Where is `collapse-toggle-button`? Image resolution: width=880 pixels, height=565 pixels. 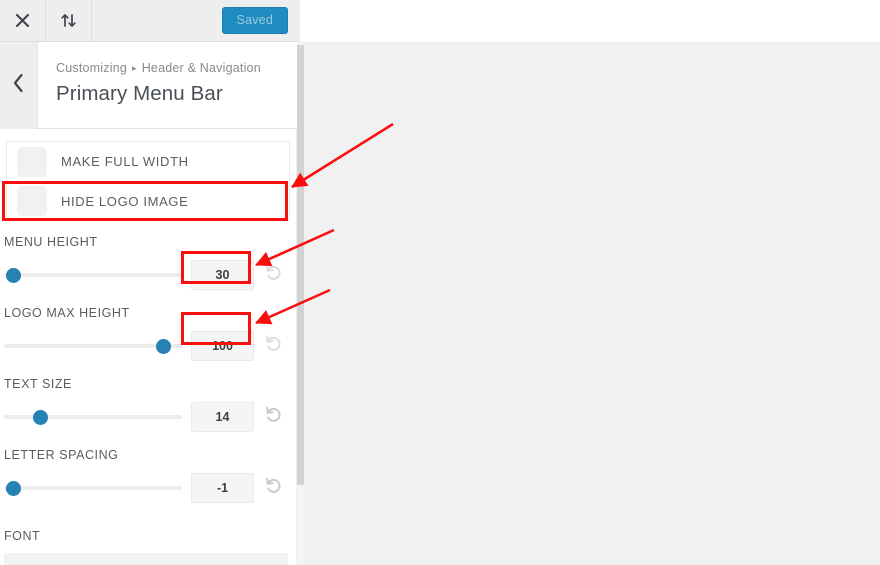
collapse-toggle-button is located at coordinates (69, 20).